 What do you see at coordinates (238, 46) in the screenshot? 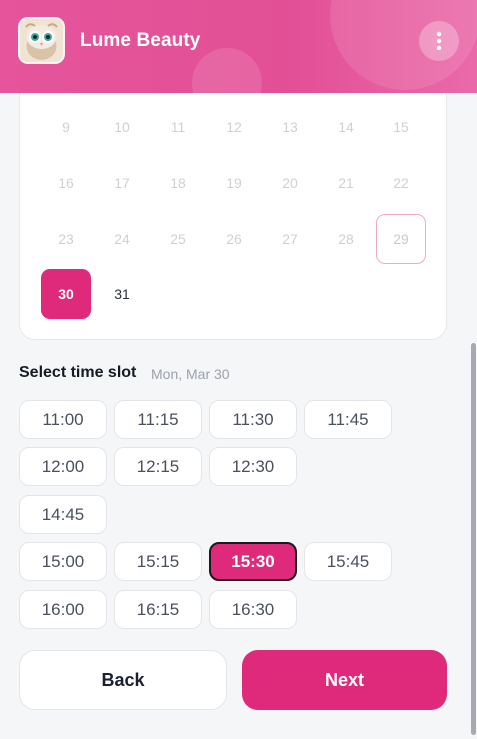
I see `app-header: Lume Beauty` at bounding box center [238, 46].